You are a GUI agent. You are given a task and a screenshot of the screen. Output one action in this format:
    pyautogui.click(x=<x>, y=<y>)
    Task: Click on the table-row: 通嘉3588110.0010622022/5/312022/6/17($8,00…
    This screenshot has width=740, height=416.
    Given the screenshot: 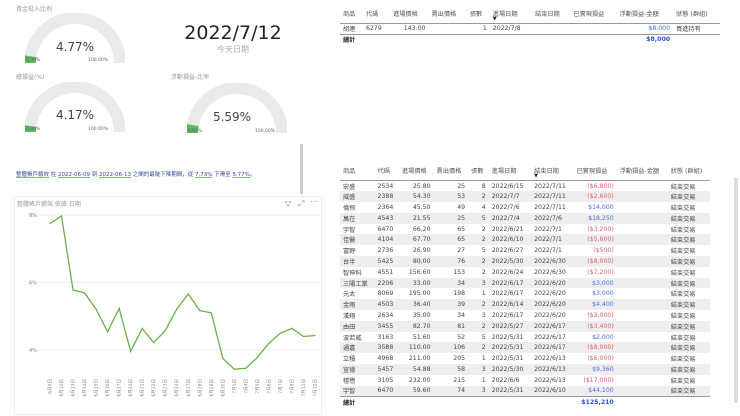 What is the action you would take?
    pyautogui.click(x=525, y=347)
    